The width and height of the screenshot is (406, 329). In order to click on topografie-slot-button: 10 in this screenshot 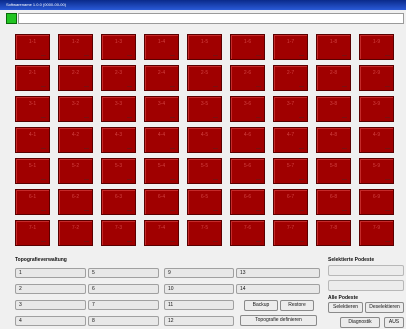, I will do `click(199, 289)`.